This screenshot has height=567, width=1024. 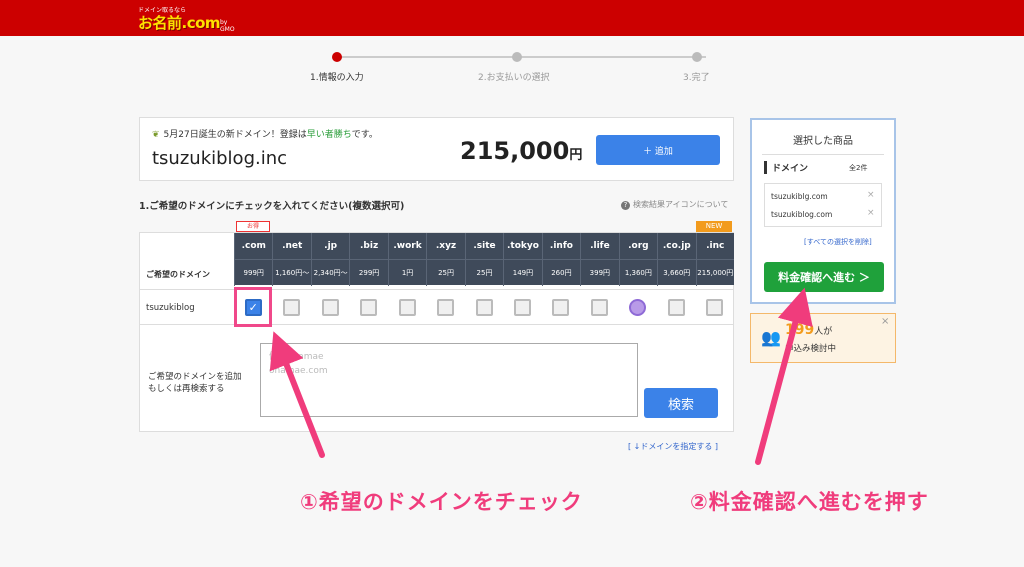 What do you see at coordinates (696, 78) in the screenshot?
I see `step-3-label: 3.完了` at bounding box center [696, 78].